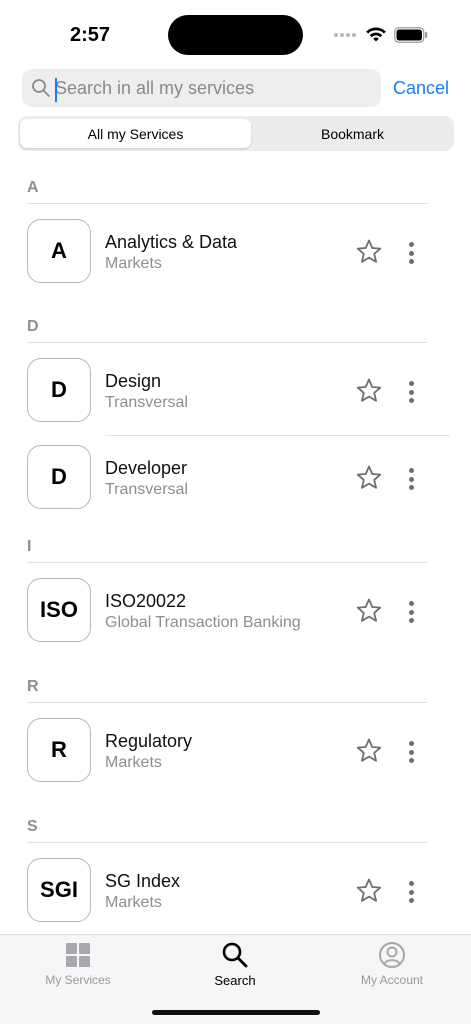  I want to click on service-title: Developer, so click(146, 468).